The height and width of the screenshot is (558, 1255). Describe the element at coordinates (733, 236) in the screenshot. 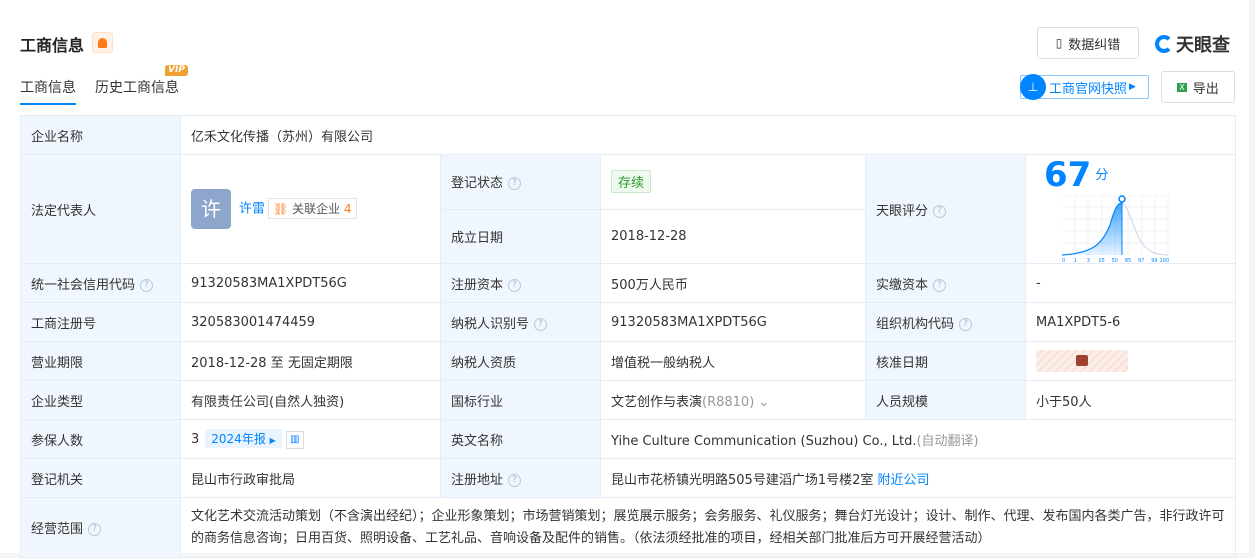

I see `found-date: 2018-12-28` at that location.